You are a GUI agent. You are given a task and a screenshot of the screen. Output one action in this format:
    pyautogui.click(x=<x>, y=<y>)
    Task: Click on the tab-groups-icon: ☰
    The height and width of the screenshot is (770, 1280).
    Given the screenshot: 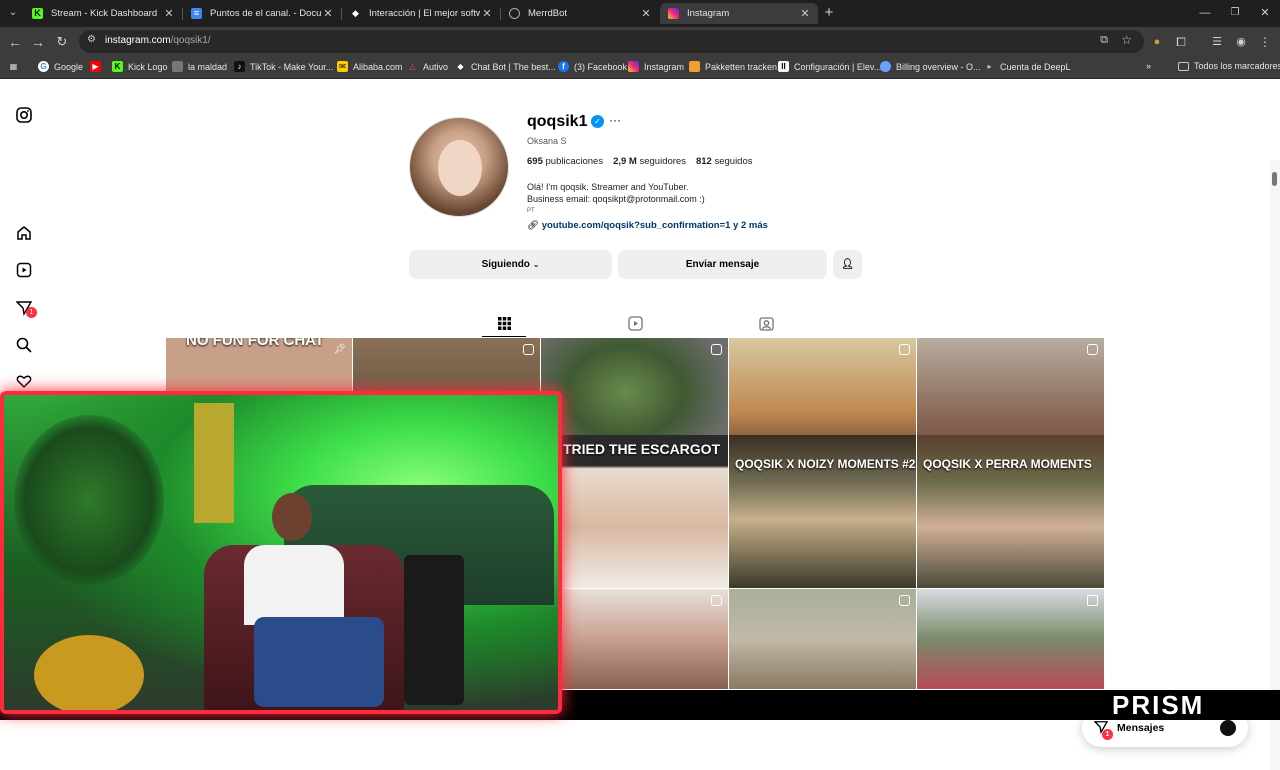 What is the action you would take?
    pyautogui.click(x=1217, y=42)
    